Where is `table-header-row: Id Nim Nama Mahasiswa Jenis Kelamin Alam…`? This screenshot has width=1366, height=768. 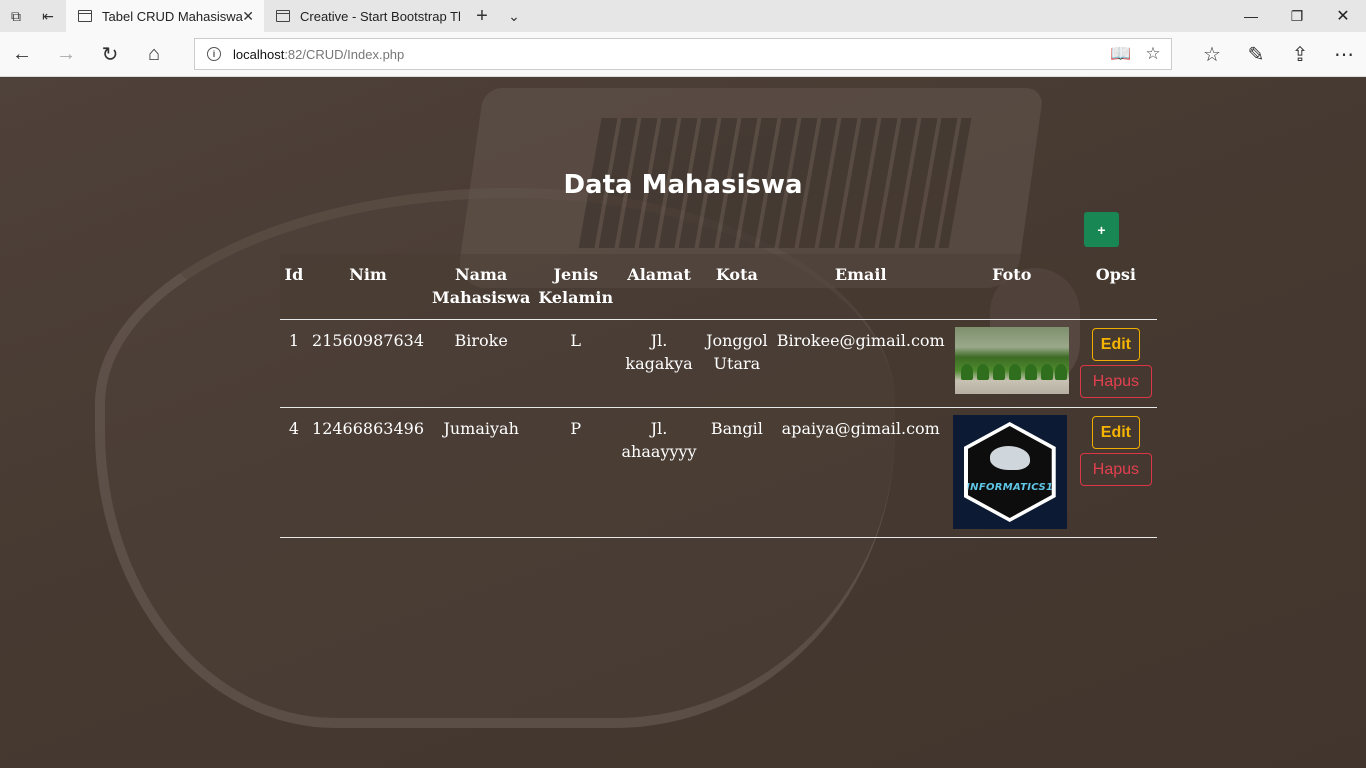
table-header-row: Id Nim Nama Mahasiswa Jenis Kelamin Alam… is located at coordinates (718, 287).